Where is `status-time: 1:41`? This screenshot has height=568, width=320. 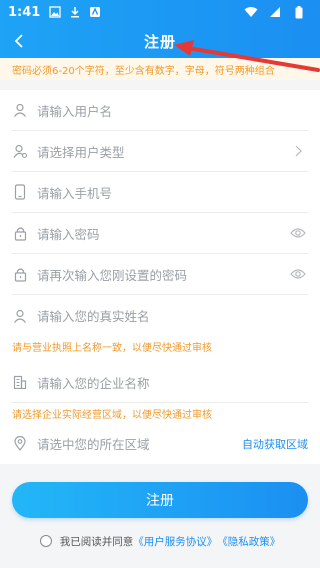
status-time: 1:41 is located at coordinates (24, 12).